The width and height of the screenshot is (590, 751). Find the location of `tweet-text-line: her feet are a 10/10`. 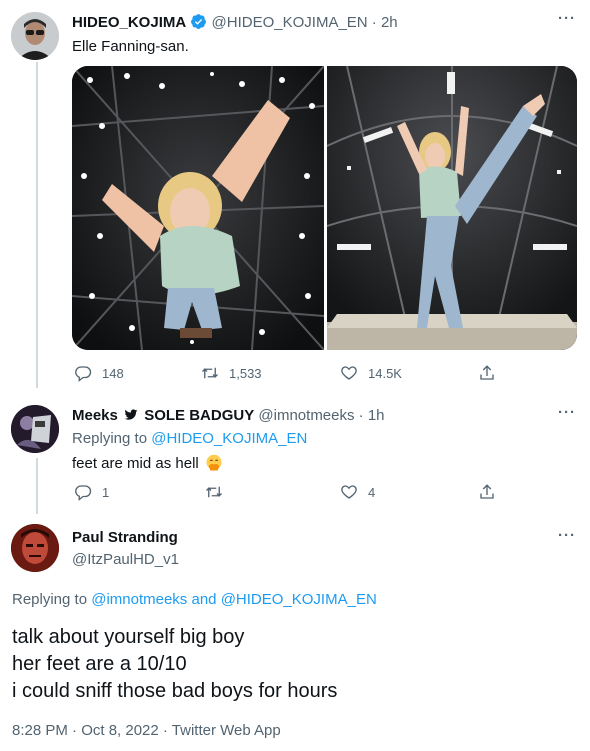

tweet-text-line: her feet are a 10/10 is located at coordinates (99, 664).